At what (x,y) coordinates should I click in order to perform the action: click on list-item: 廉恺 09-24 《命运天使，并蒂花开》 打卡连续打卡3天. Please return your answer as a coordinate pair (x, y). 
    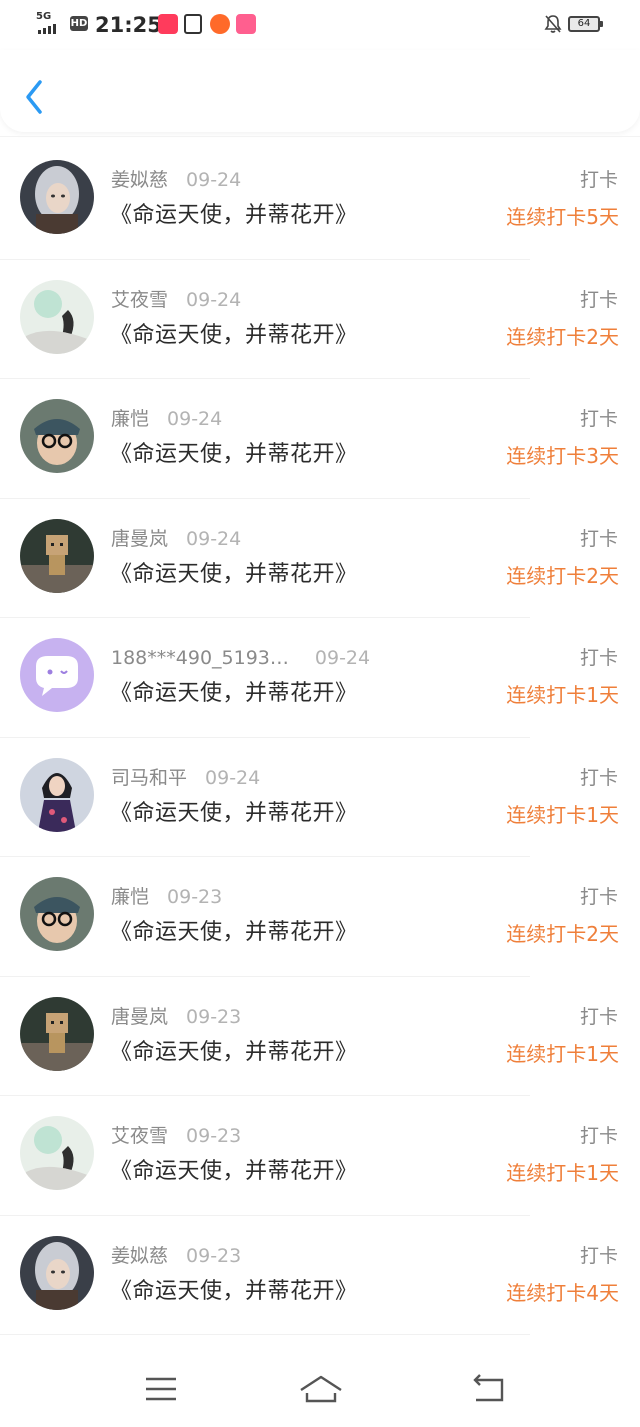
    Looking at the image, I should click on (320, 439).